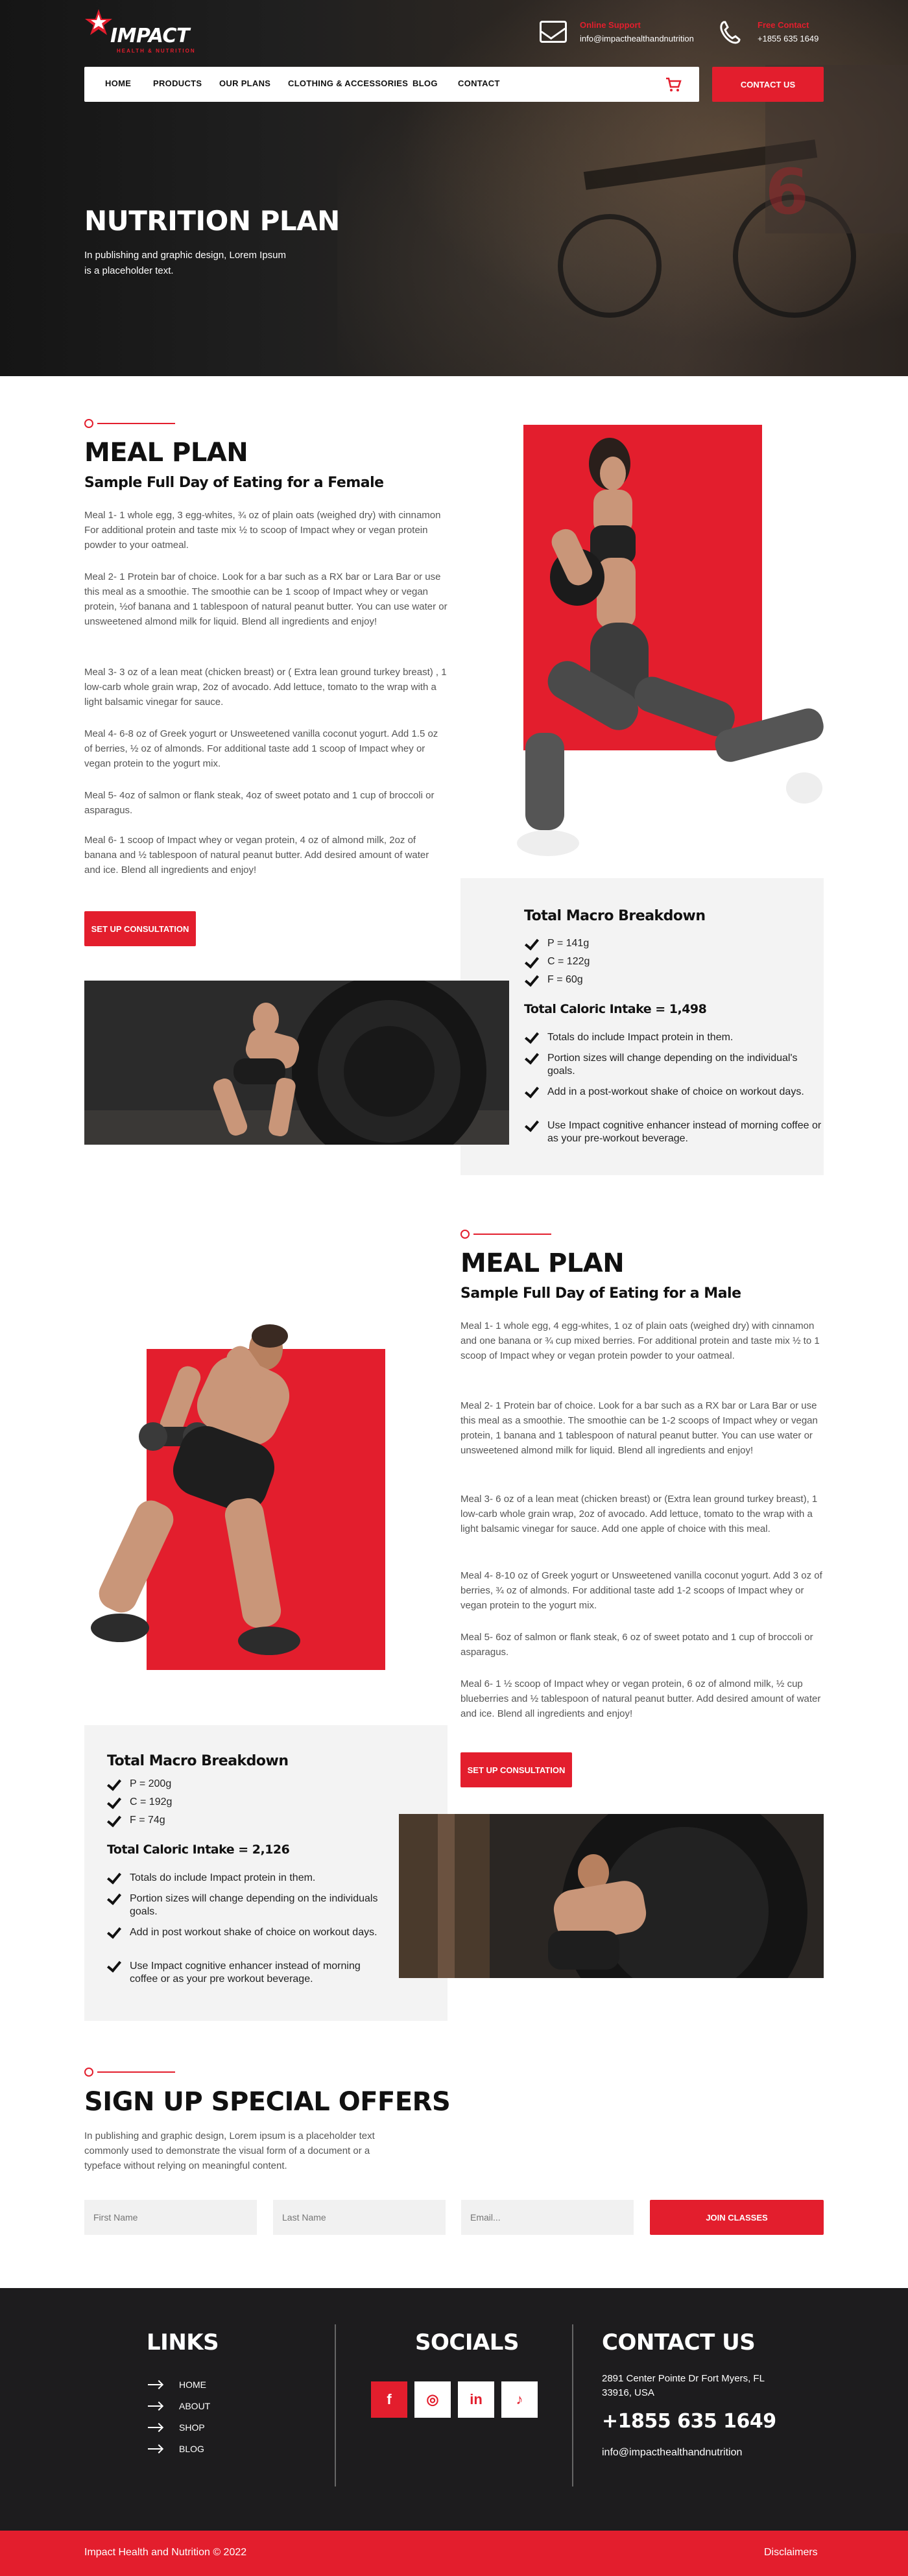 The image size is (908, 2576). What do you see at coordinates (151, 1783) in the screenshot?
I see `male-macro-protein: P = 200g` at bounding box center [151, 1783].